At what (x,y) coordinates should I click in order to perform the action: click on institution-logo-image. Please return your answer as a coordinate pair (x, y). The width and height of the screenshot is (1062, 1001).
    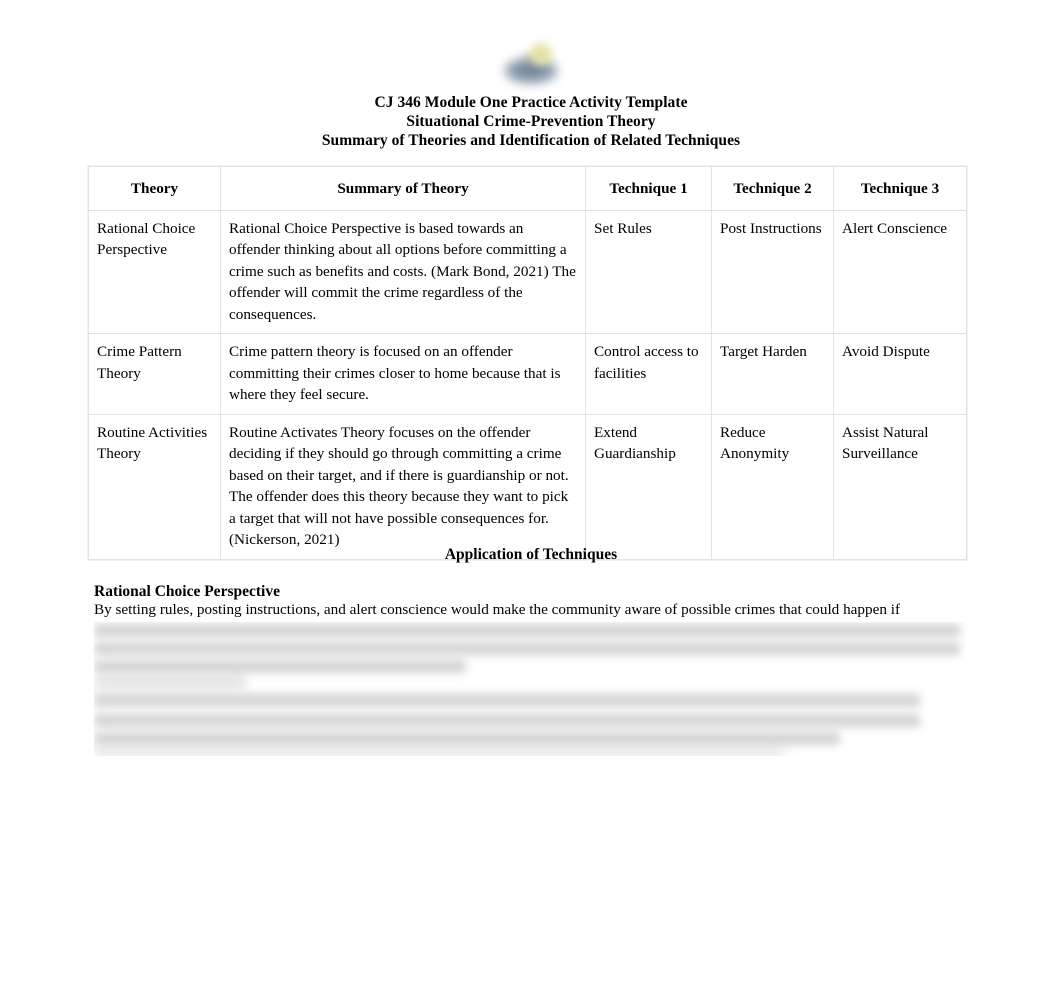
    Looking at the image, I should click on (531, 64).